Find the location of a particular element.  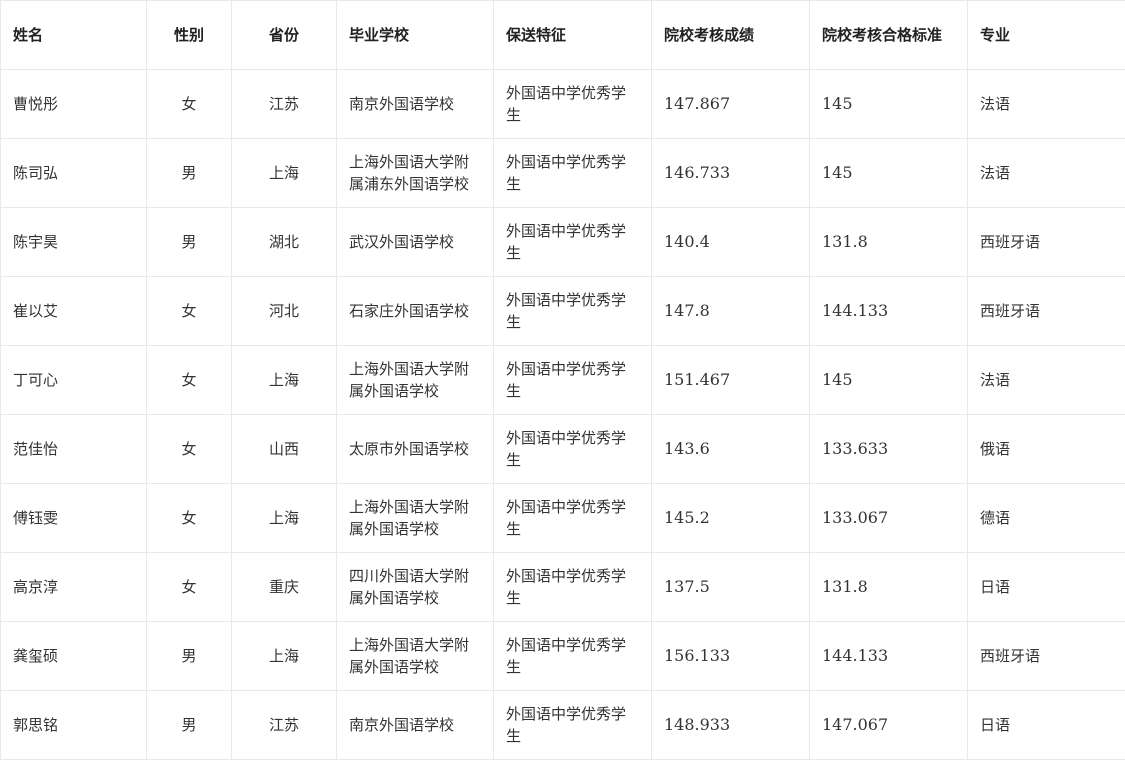

table-row: 陈宇昊男湖北 武汉外国语学校 外国语中学优秀学生 140.4 131.8 西班牙语 is located at coordinates (562, 242).